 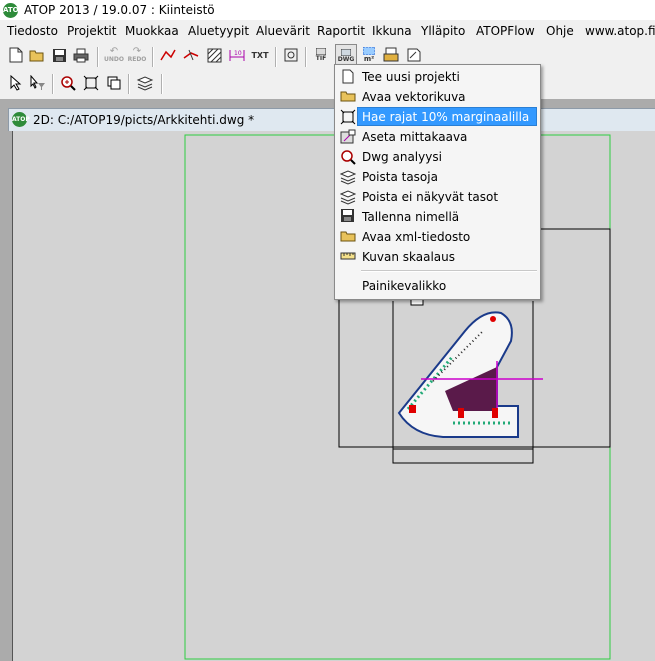 What do you see at coordinates (32, 31) in the screenshot?
I see `menu-tiedosto: Tiedosto` at bounding box center [32, 31].